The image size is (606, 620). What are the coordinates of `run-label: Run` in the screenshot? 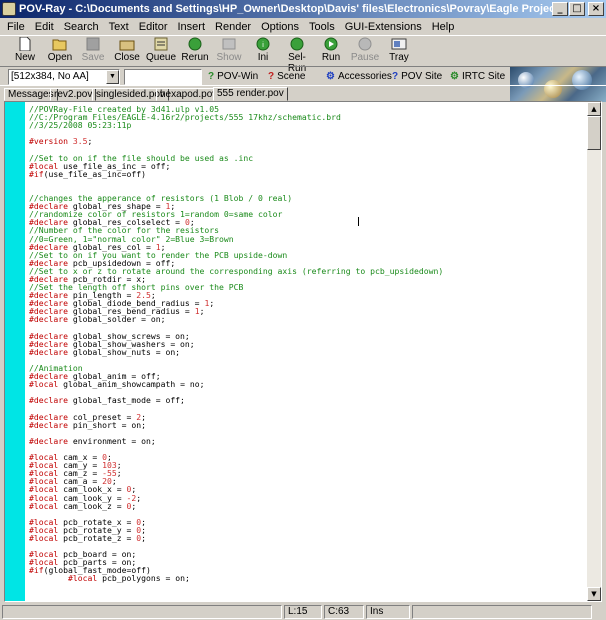 It's located at (331, 57).